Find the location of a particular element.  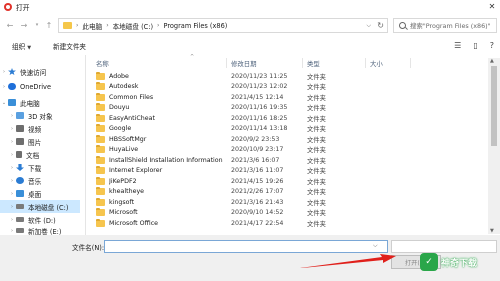

sidebar-item-label: 音乐 is located at coordinates (35, 181).